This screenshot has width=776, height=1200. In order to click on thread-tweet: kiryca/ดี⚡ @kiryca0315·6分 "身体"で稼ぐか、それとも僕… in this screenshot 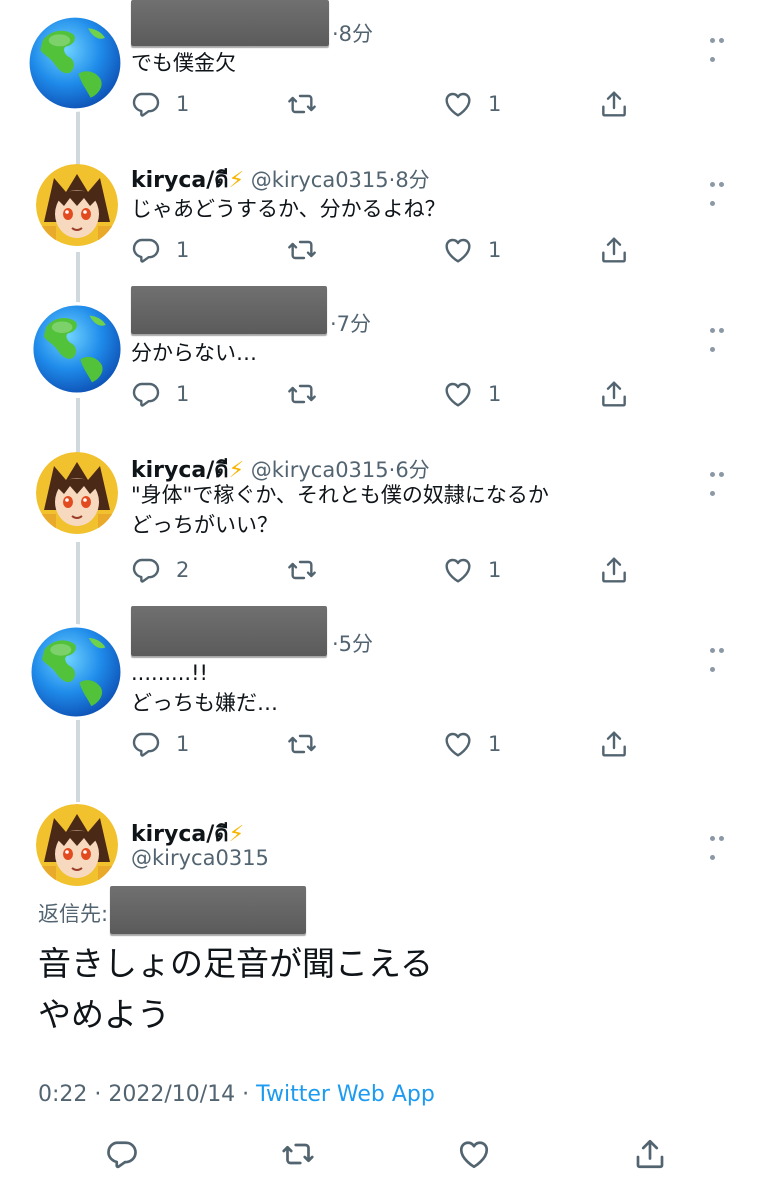, I will do `click(388, 525)`.